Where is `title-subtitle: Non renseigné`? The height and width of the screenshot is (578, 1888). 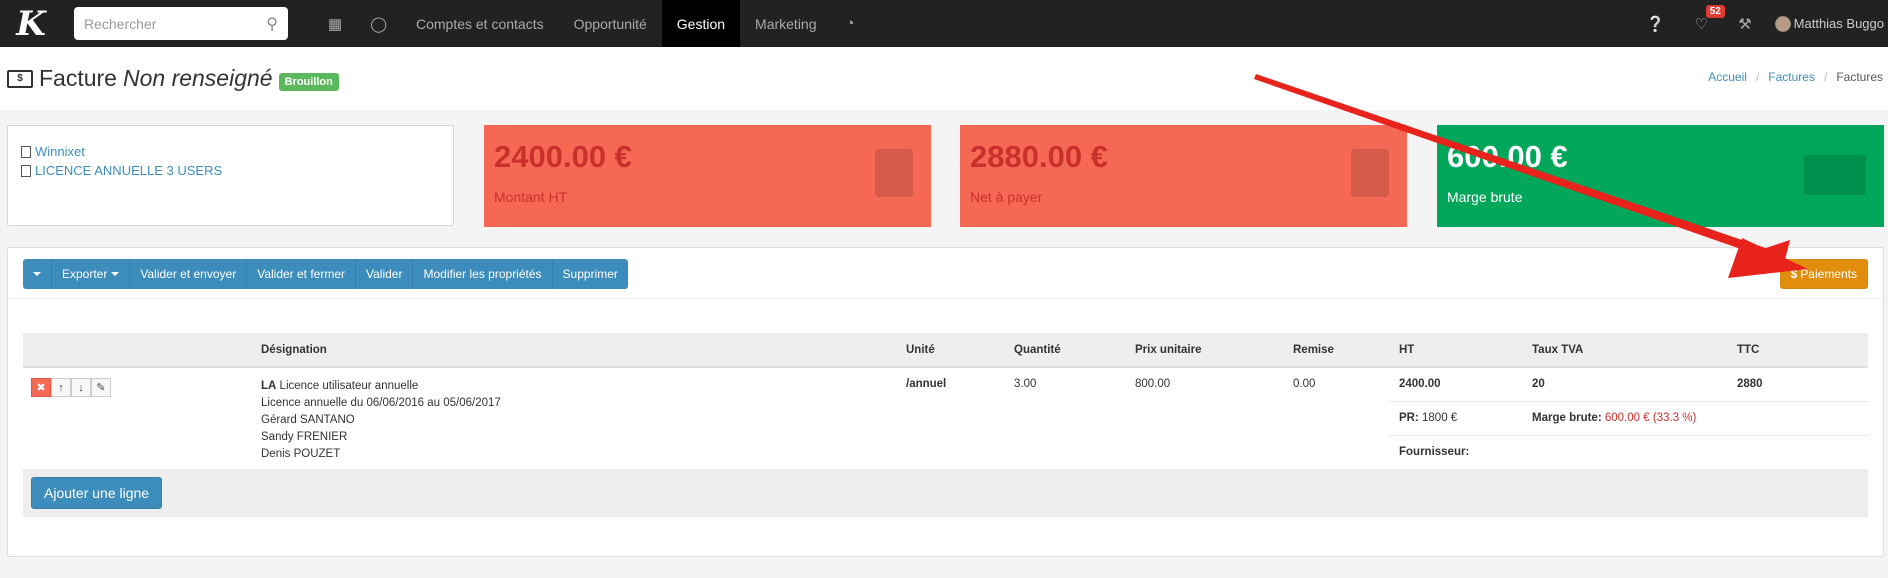
title-subtitle: Non renseigné is located at coordinates (197, 78).